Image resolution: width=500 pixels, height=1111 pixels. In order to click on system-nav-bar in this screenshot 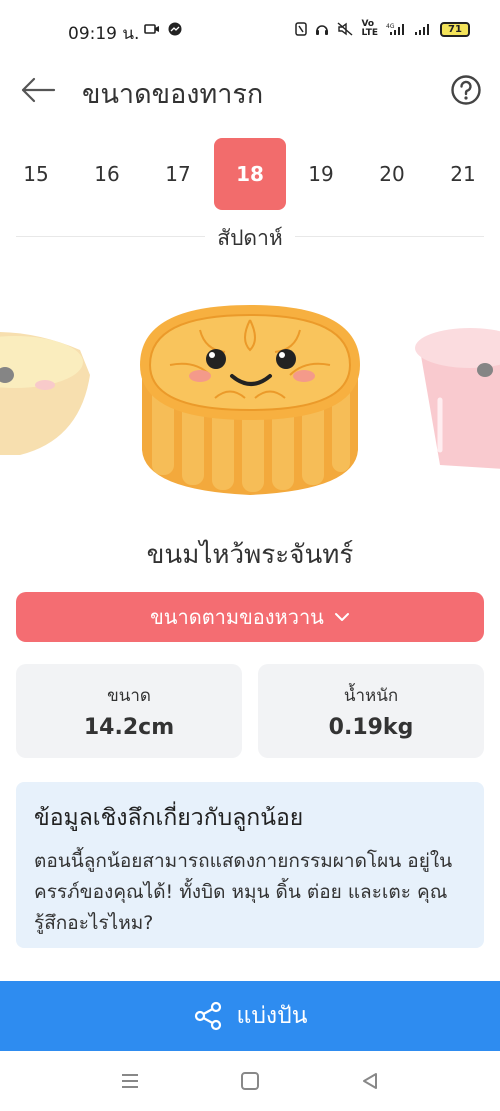, I will do `click(250, 1081)`.